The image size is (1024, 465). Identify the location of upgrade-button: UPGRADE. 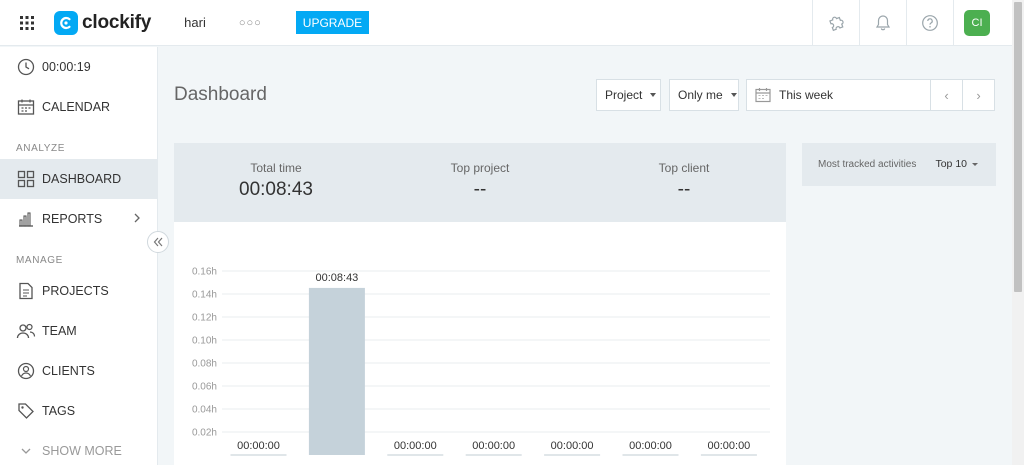
(332, 22).